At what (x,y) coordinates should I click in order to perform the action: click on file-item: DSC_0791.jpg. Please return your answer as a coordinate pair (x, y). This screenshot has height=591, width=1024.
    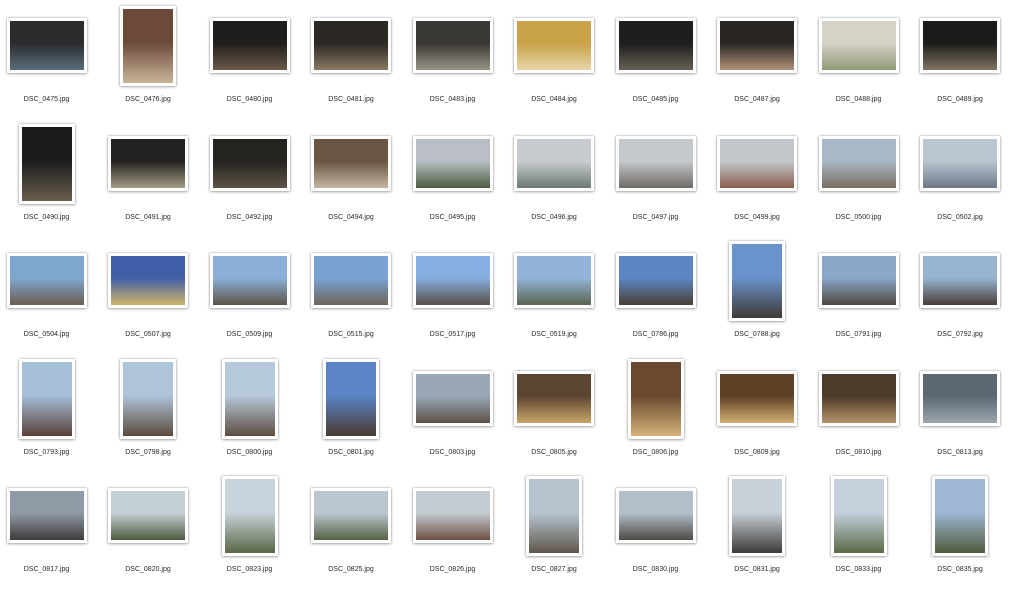
    Looking at the image, I should click on (858, 297).